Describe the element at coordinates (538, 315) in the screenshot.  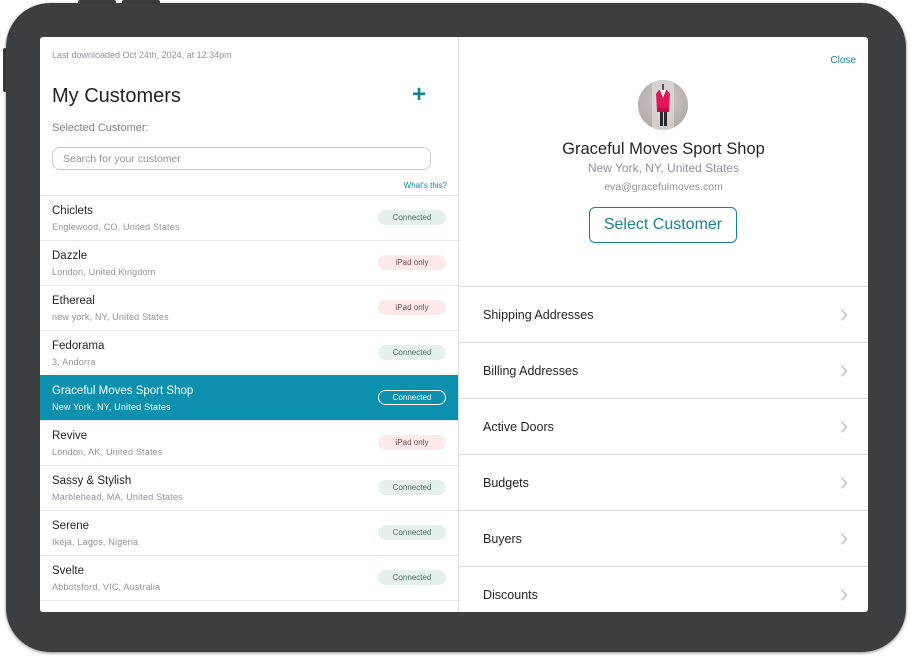
I see `menu-item-label: Shipping Addresses` at that location.